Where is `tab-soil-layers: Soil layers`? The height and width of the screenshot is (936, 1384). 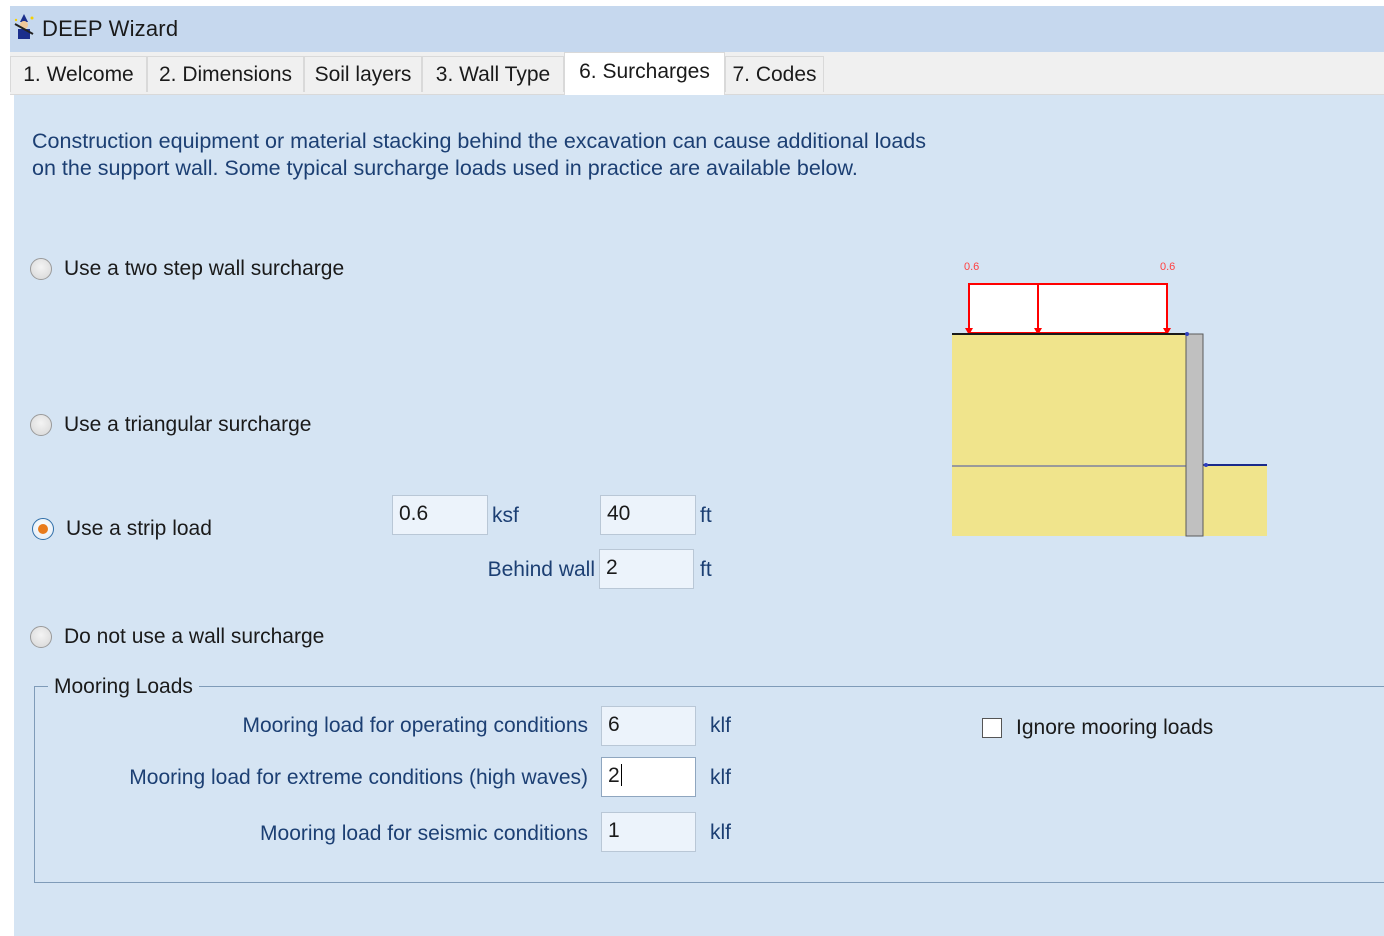
tab-soil-layers: Soil layers is located at coordinates (363, 74).